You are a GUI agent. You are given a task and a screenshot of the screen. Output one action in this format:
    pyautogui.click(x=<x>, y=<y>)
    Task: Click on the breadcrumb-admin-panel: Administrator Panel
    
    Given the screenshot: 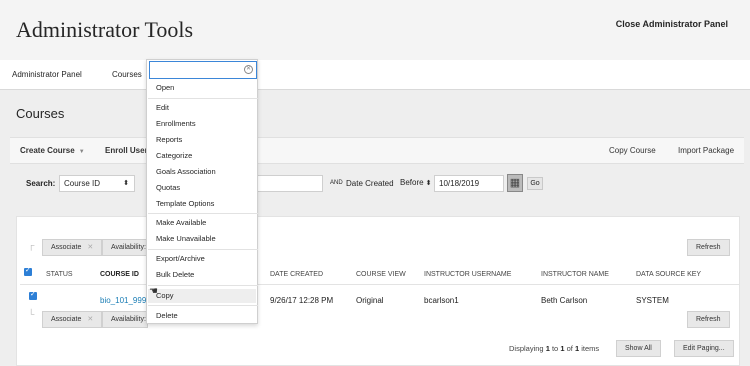 What is the action you would take?
    pyautogui.click(x=47, y=74)
    